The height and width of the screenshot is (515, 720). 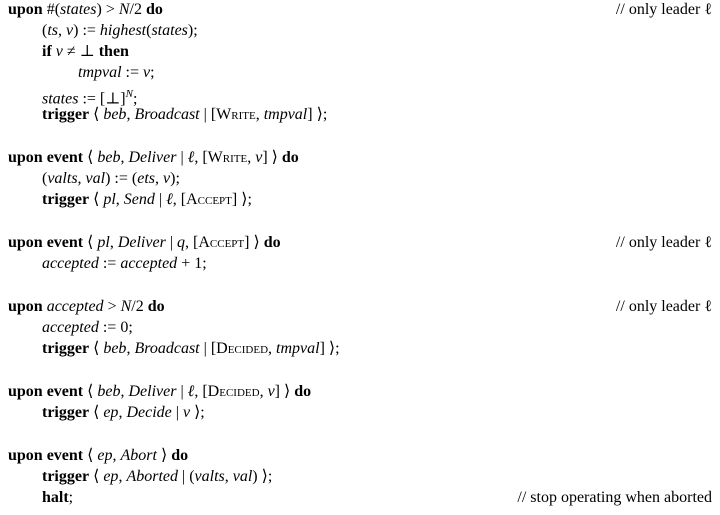 What do you see at coordinates (360, 179) in the screenshot?
I see `code-line: (valts, val) := (ets, v);` at bounding box center [360, 179].